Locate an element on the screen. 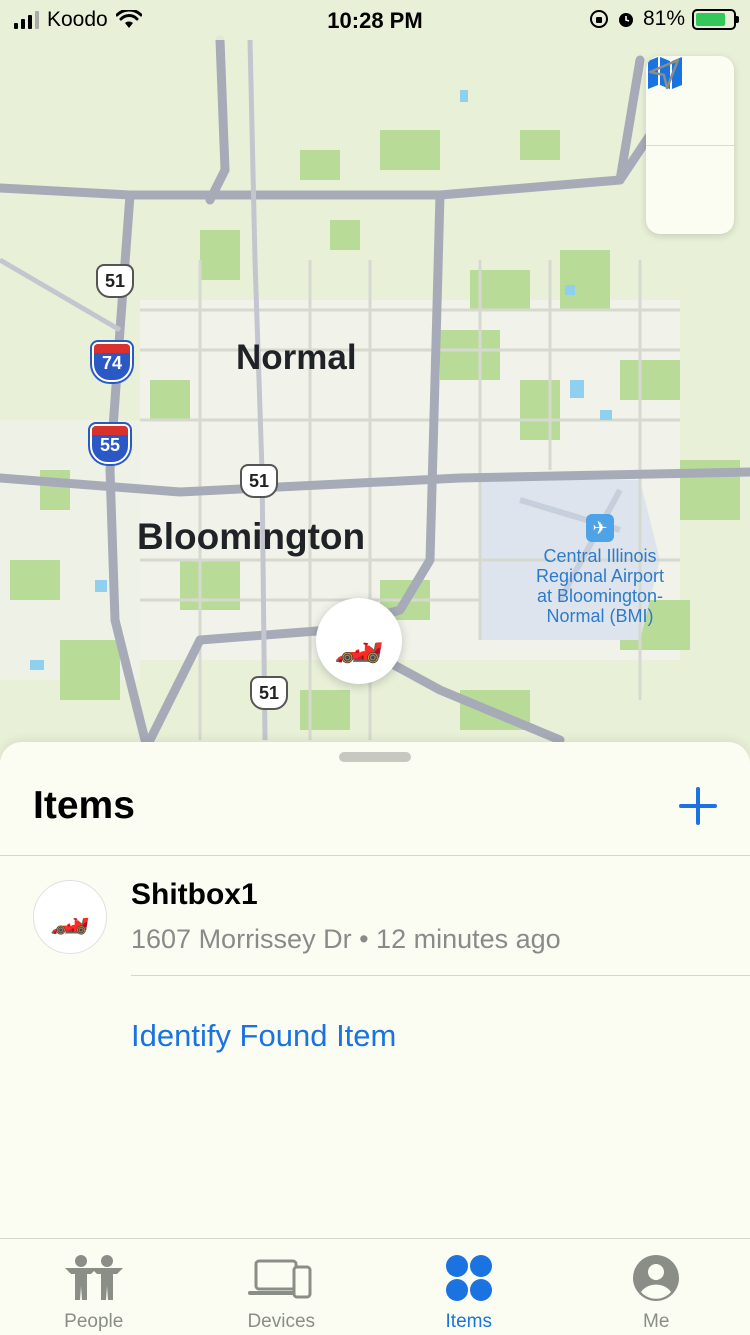  orientation-lock-icon is located at coordinates (599, 19).